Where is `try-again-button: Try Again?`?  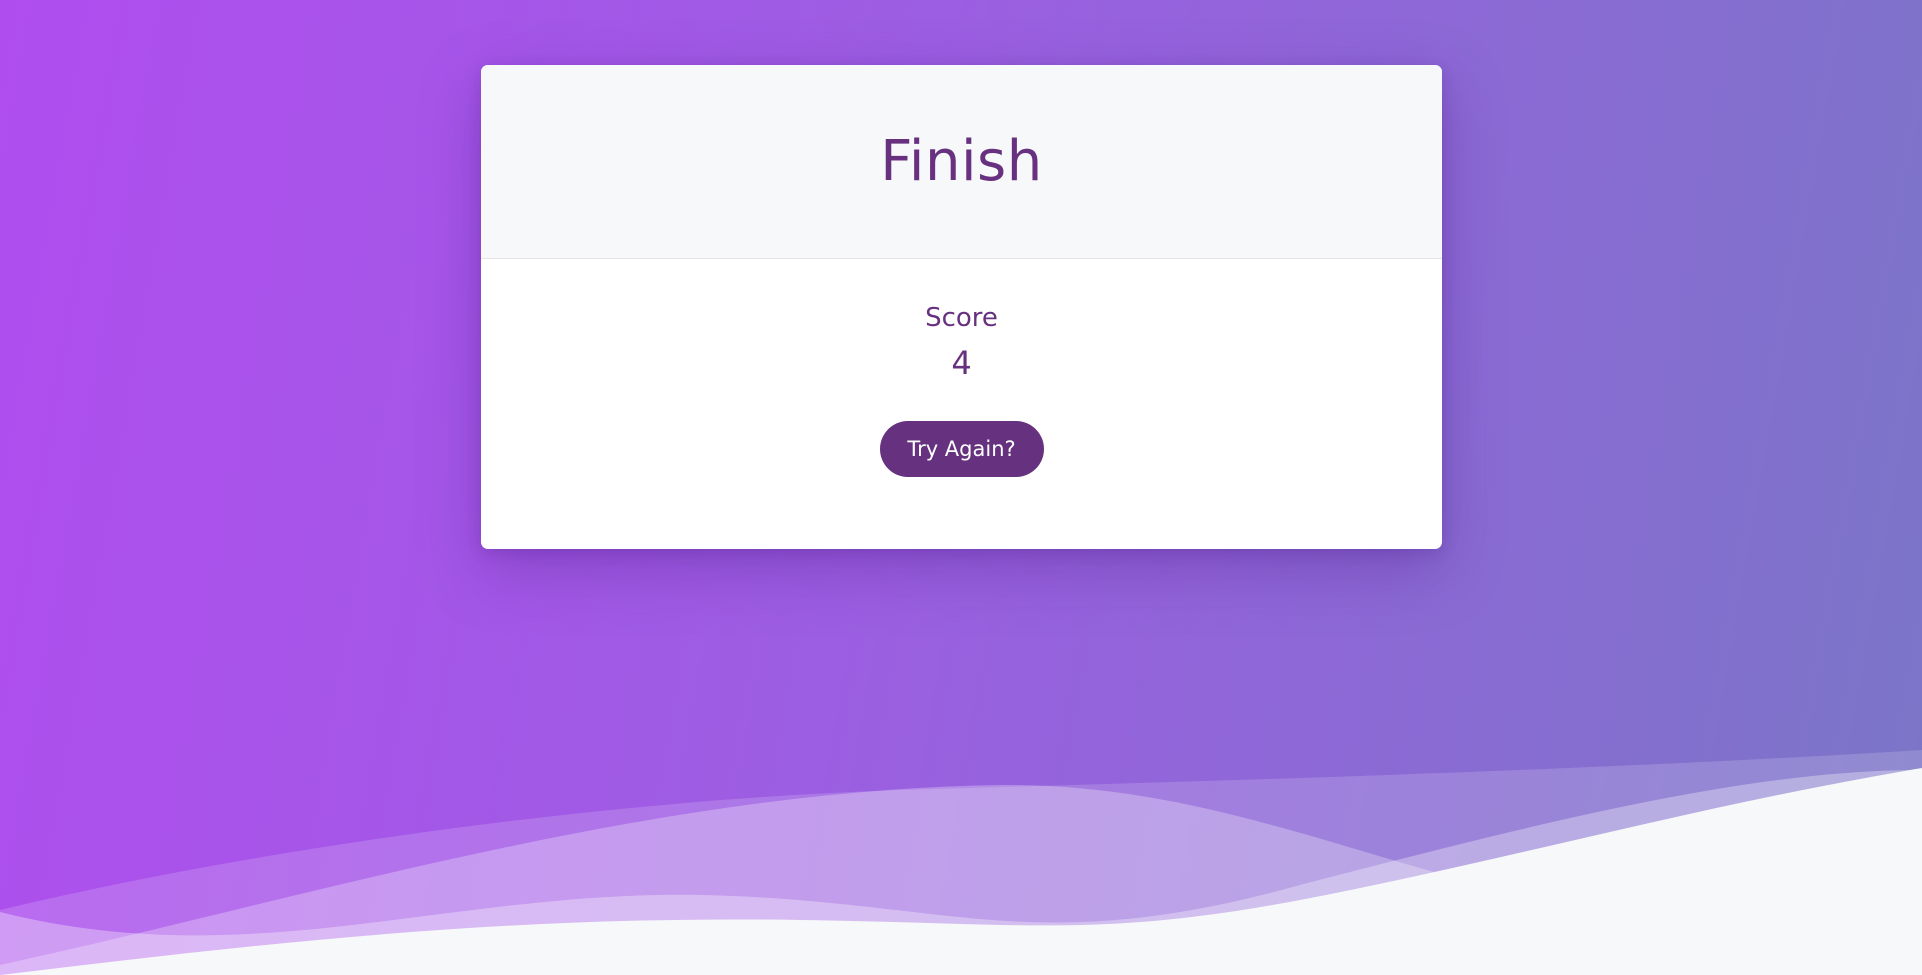 try-again-button: Try Again? is located at coordinates (961, 448).